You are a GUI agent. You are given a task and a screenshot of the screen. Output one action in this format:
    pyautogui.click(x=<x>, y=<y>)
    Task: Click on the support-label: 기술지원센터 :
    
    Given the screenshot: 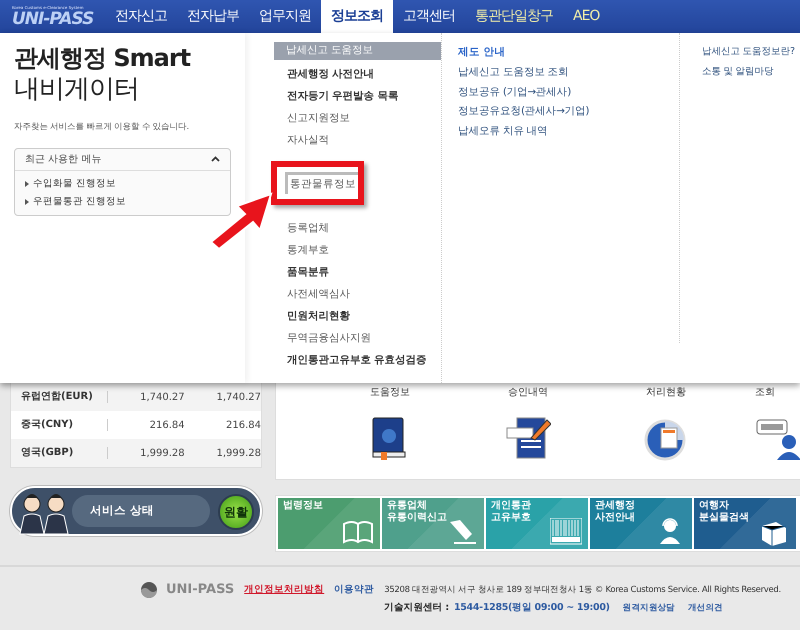 What is the action you would take?
    pyautogui.click(x=416, y=607)
    